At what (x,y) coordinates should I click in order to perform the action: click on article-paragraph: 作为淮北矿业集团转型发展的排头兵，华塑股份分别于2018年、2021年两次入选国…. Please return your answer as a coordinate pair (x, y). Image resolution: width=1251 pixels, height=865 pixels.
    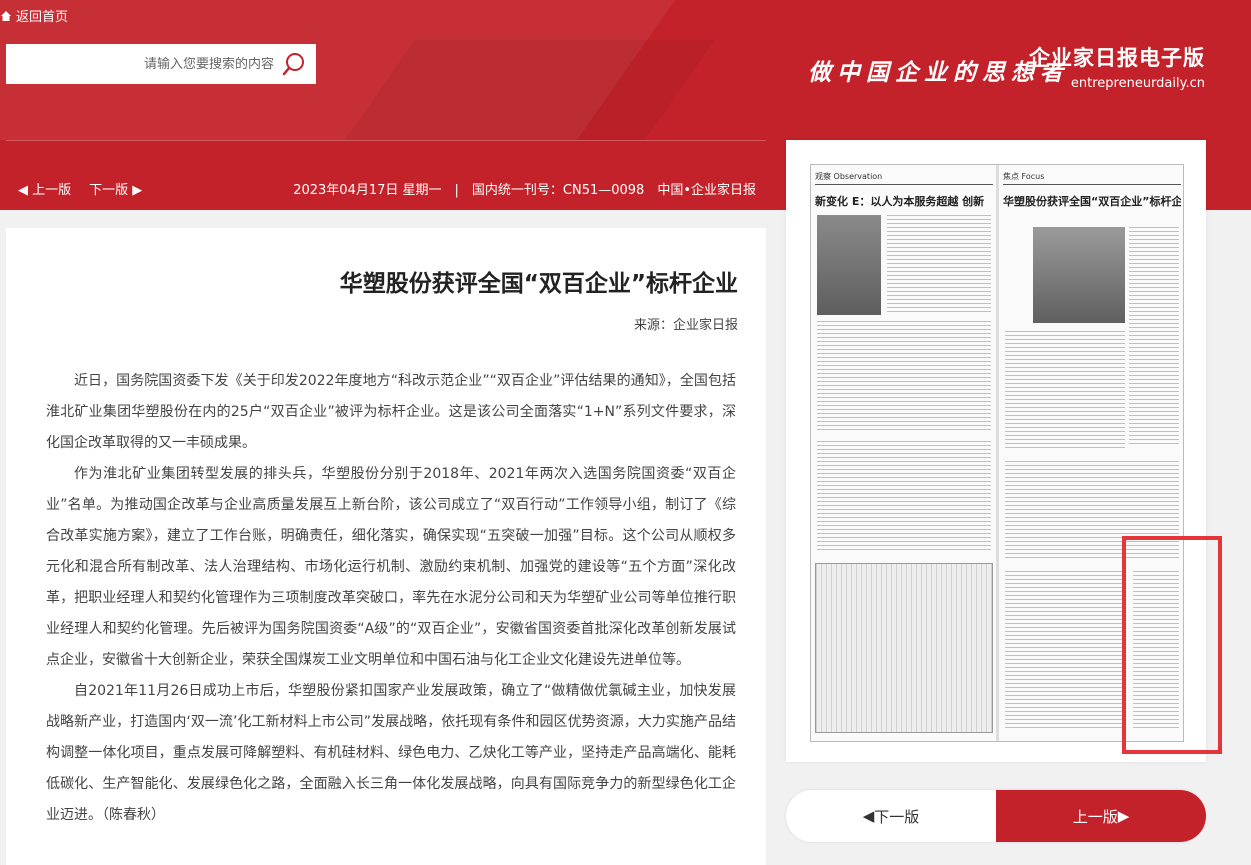
    Looking at the image, I should click on (391, 567).